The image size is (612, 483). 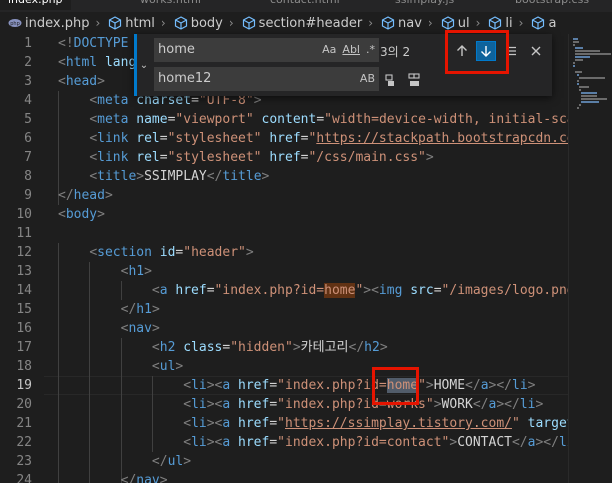 What do you see at coordinates (305, 5) in the screenshot?
I see `tab-contact: contact.html` at bounding box center [305, 5].